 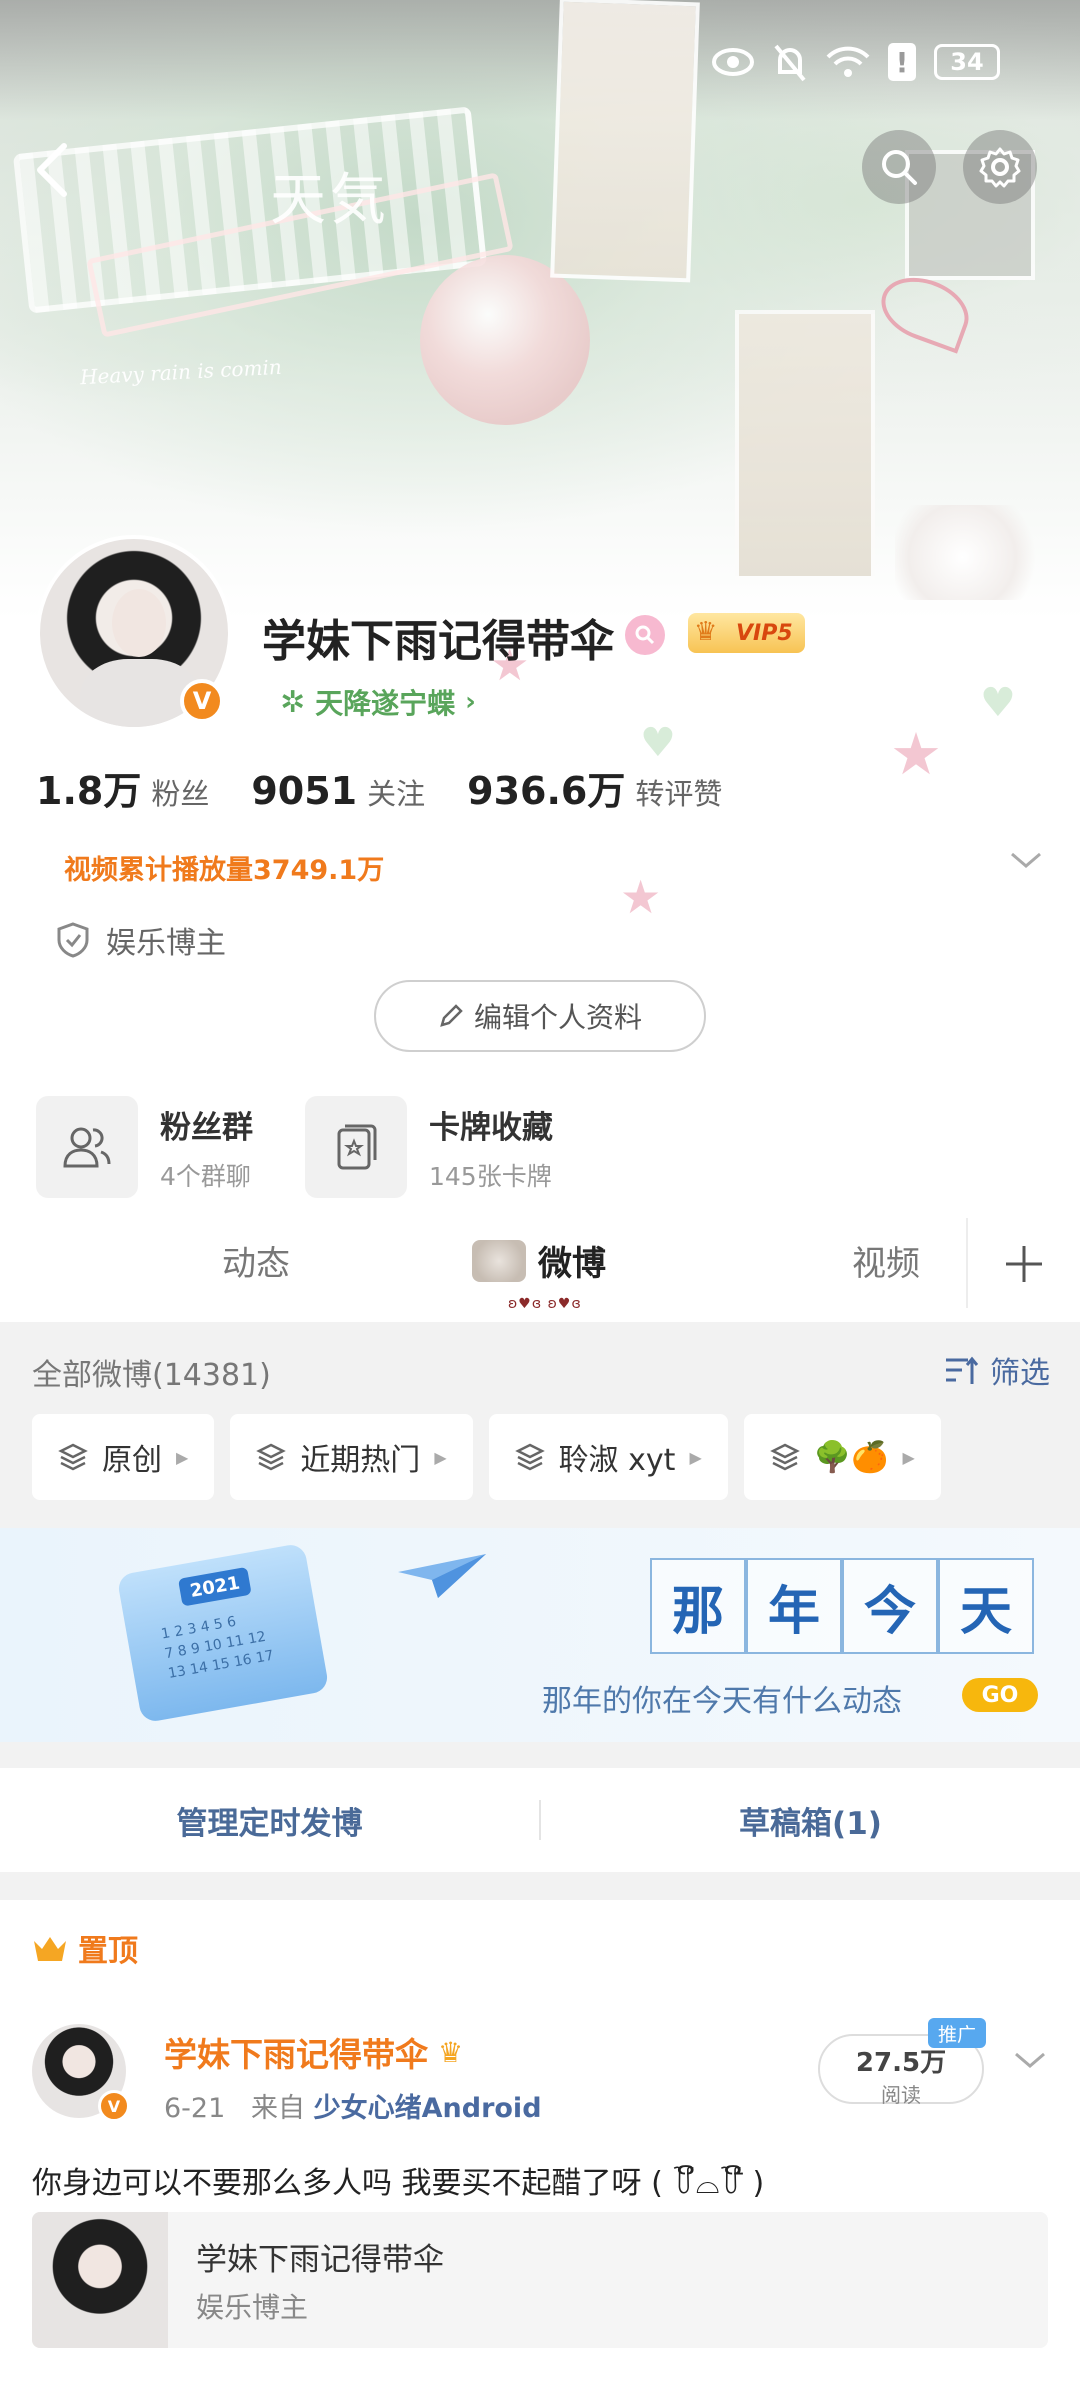 I want to click on stat-label: 粉丝, so click(x=180, y=794).